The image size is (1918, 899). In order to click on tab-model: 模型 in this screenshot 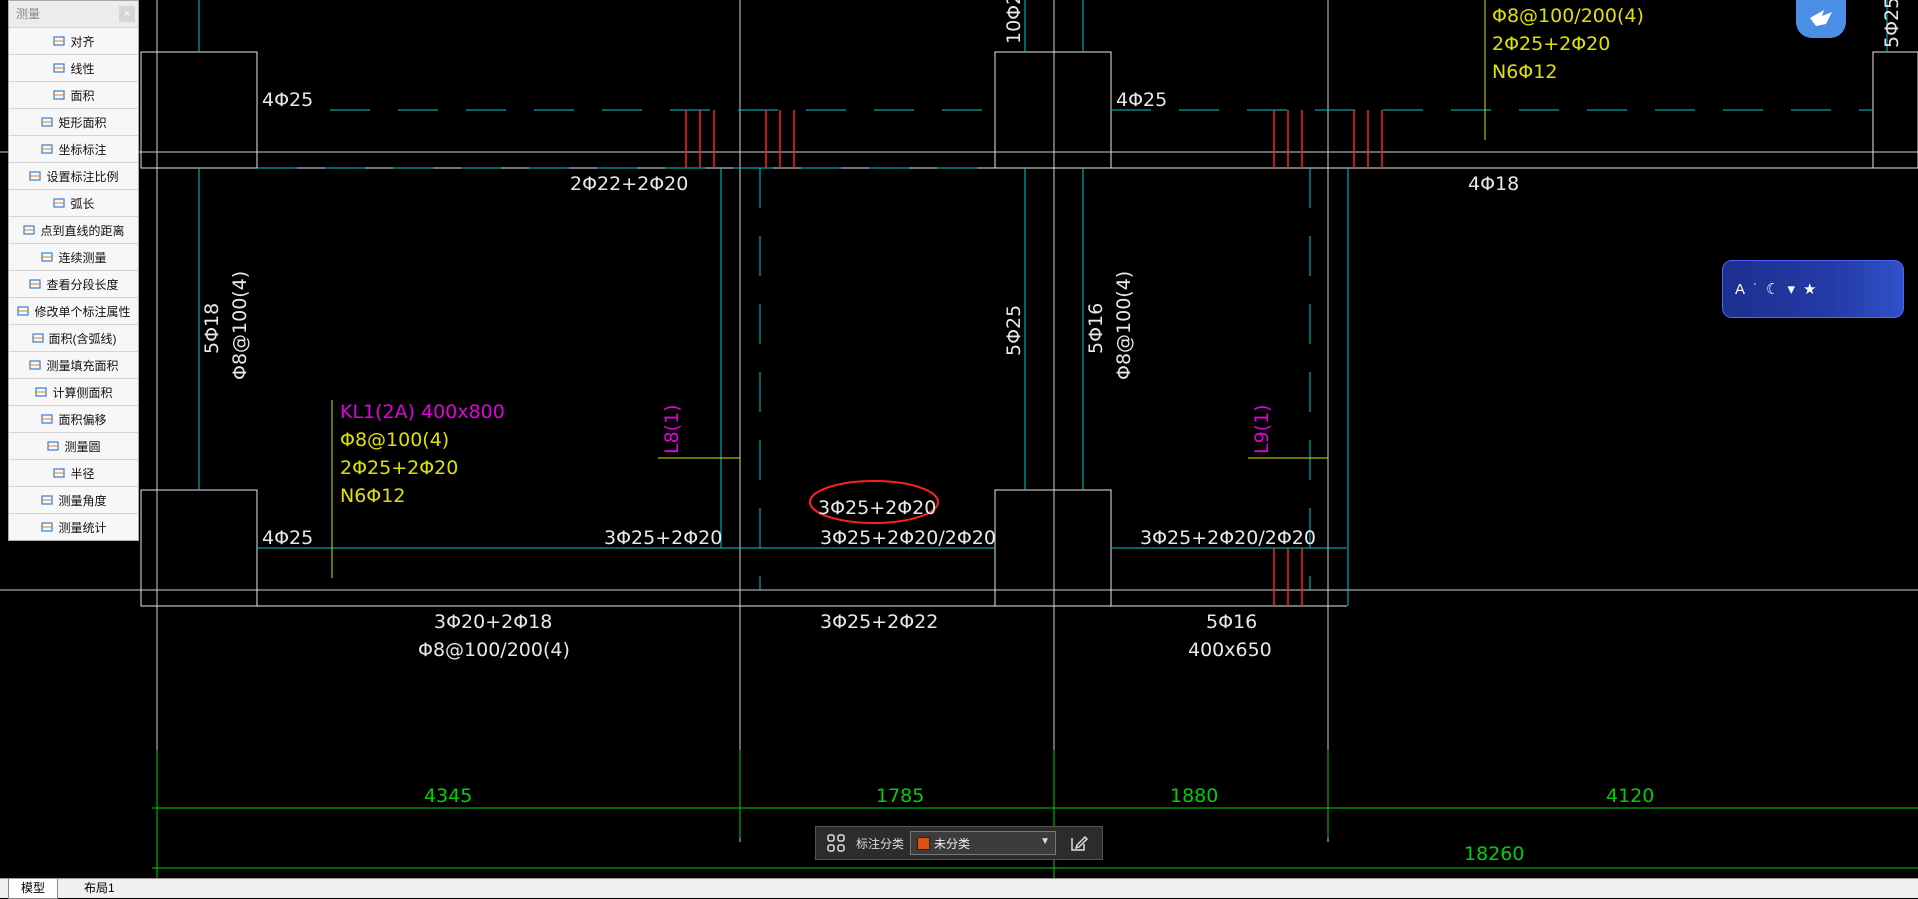, I will do `click(33, 889)`.